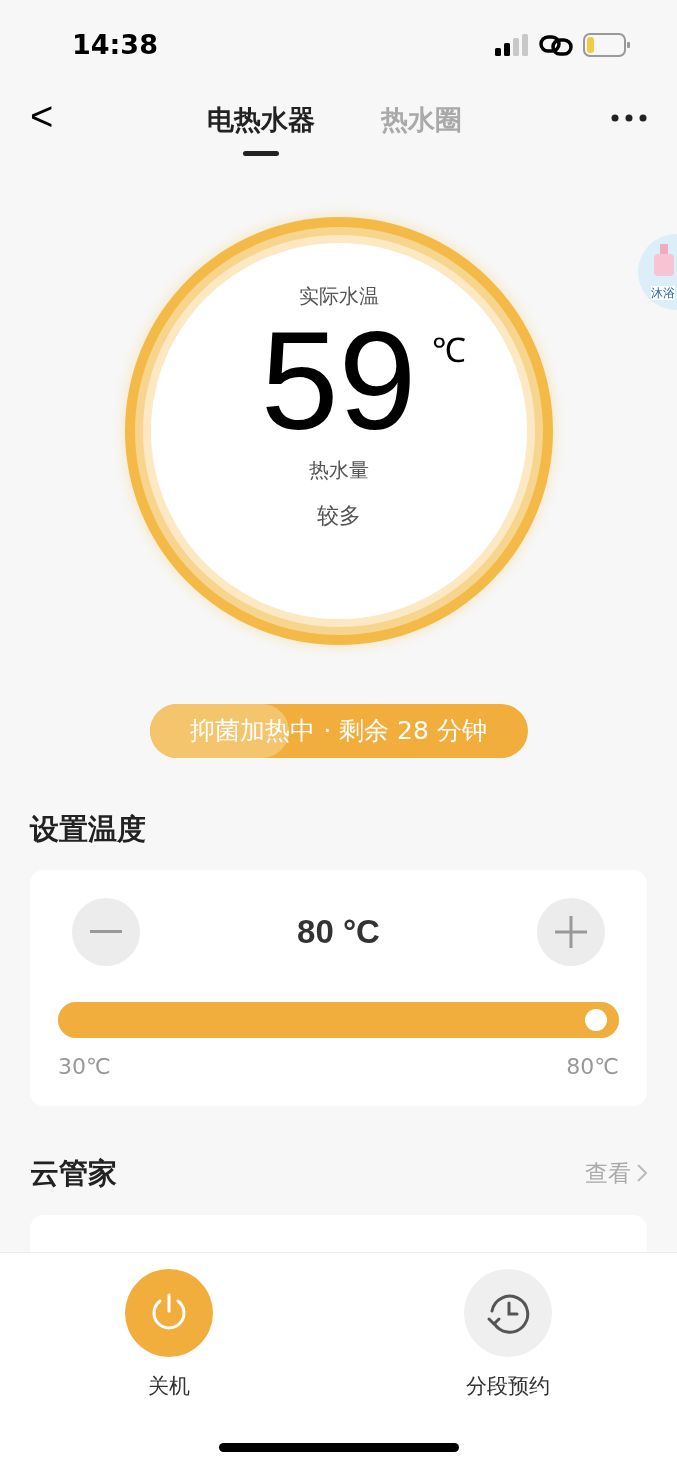 The image size is (677, 1466). What do you see at coordinates (88, 829) in the screenshot?
I see `section-title: 设置温度` at bounding box center [88, 829].